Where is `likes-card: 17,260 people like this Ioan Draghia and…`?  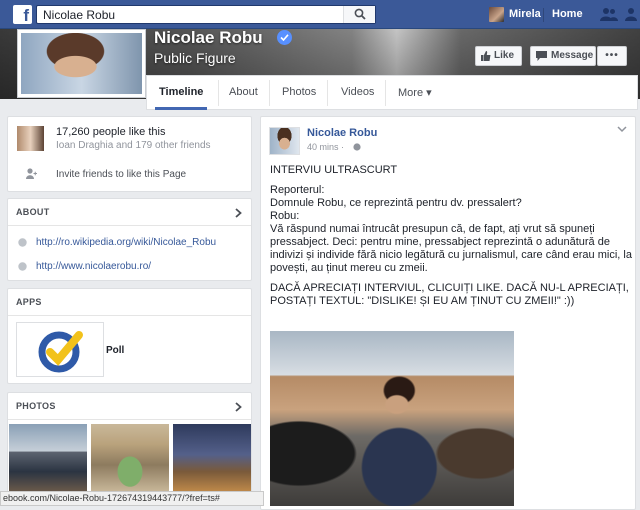 likes-card: 17,260 people like this Ioan Draghia and… is located at coordinates (129, 154).